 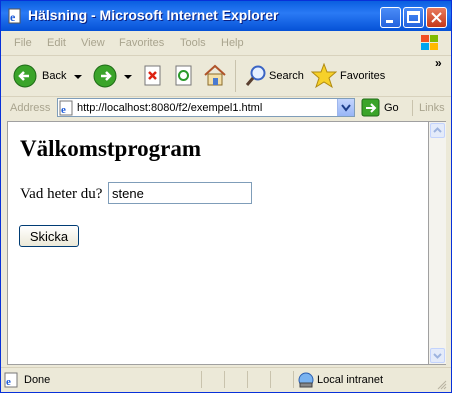 I want to click on vertical-scrollbar, so click(x=437, y=243).